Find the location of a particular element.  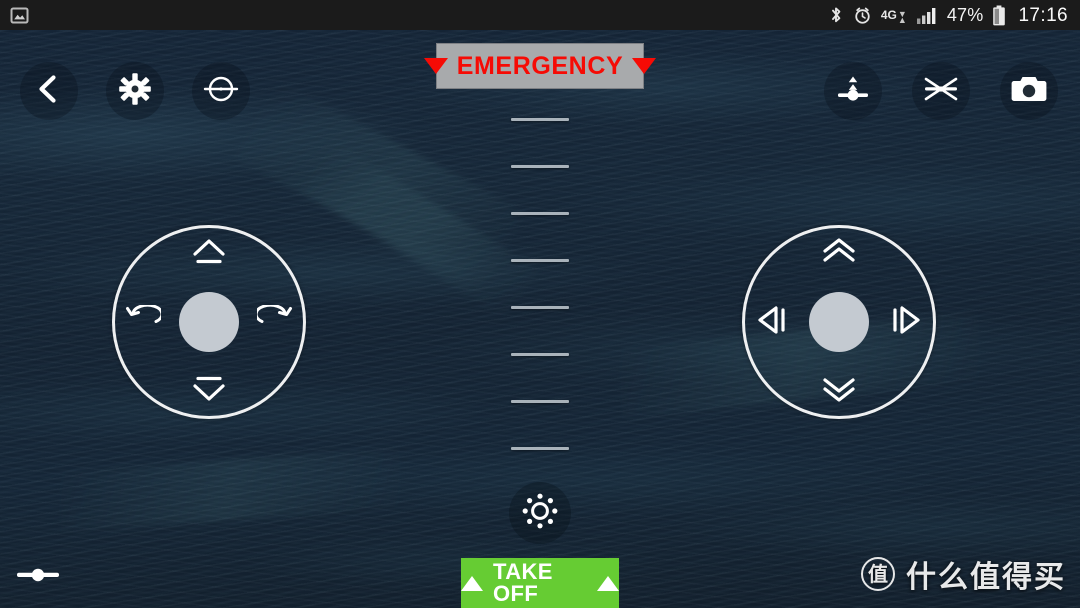

joystick-right-knob is located at coordinates (839, 322).